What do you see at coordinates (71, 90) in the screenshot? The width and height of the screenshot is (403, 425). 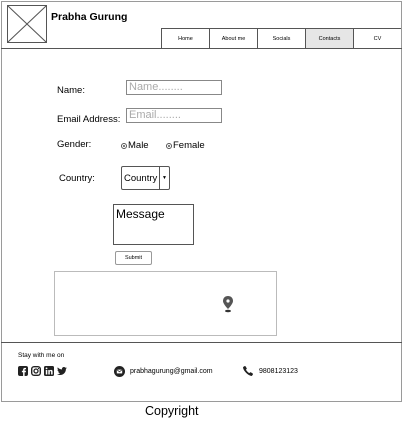 I see `name-label: Name:` at bounding box center [71, 90].